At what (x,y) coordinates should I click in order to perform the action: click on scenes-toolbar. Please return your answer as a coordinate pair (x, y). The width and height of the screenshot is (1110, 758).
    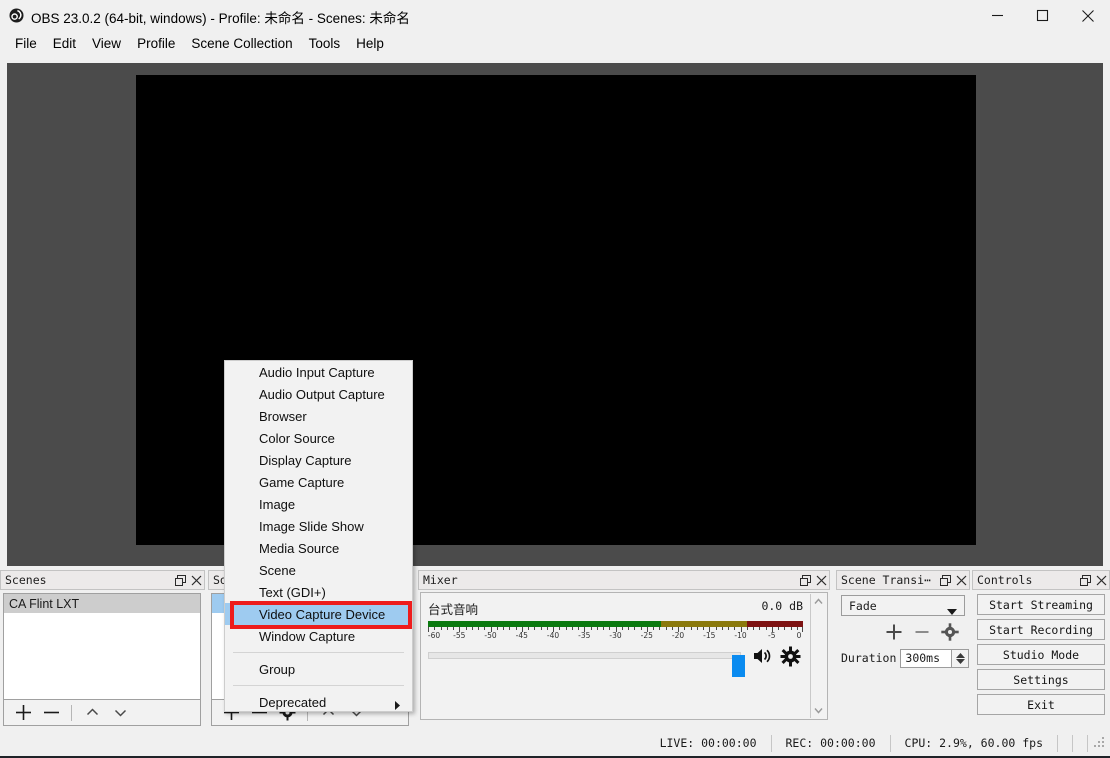
    Looking at the image, I should click on (102, 713).